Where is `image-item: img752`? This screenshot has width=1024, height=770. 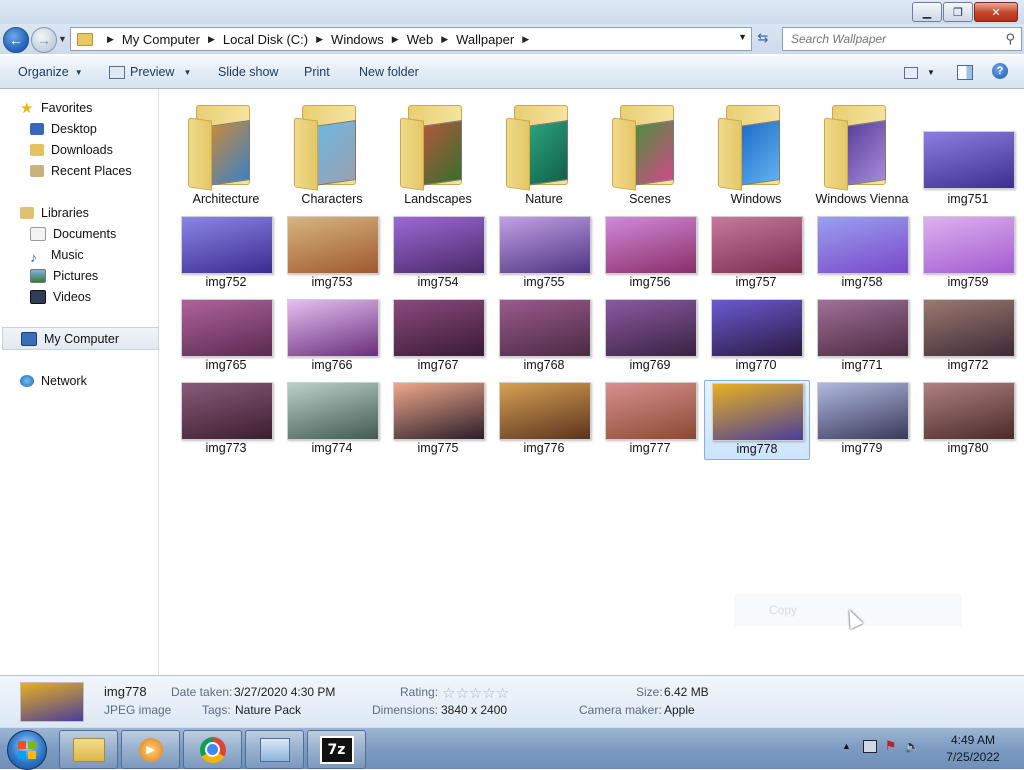
image-item: img752 is located at coordinates (226, 253).